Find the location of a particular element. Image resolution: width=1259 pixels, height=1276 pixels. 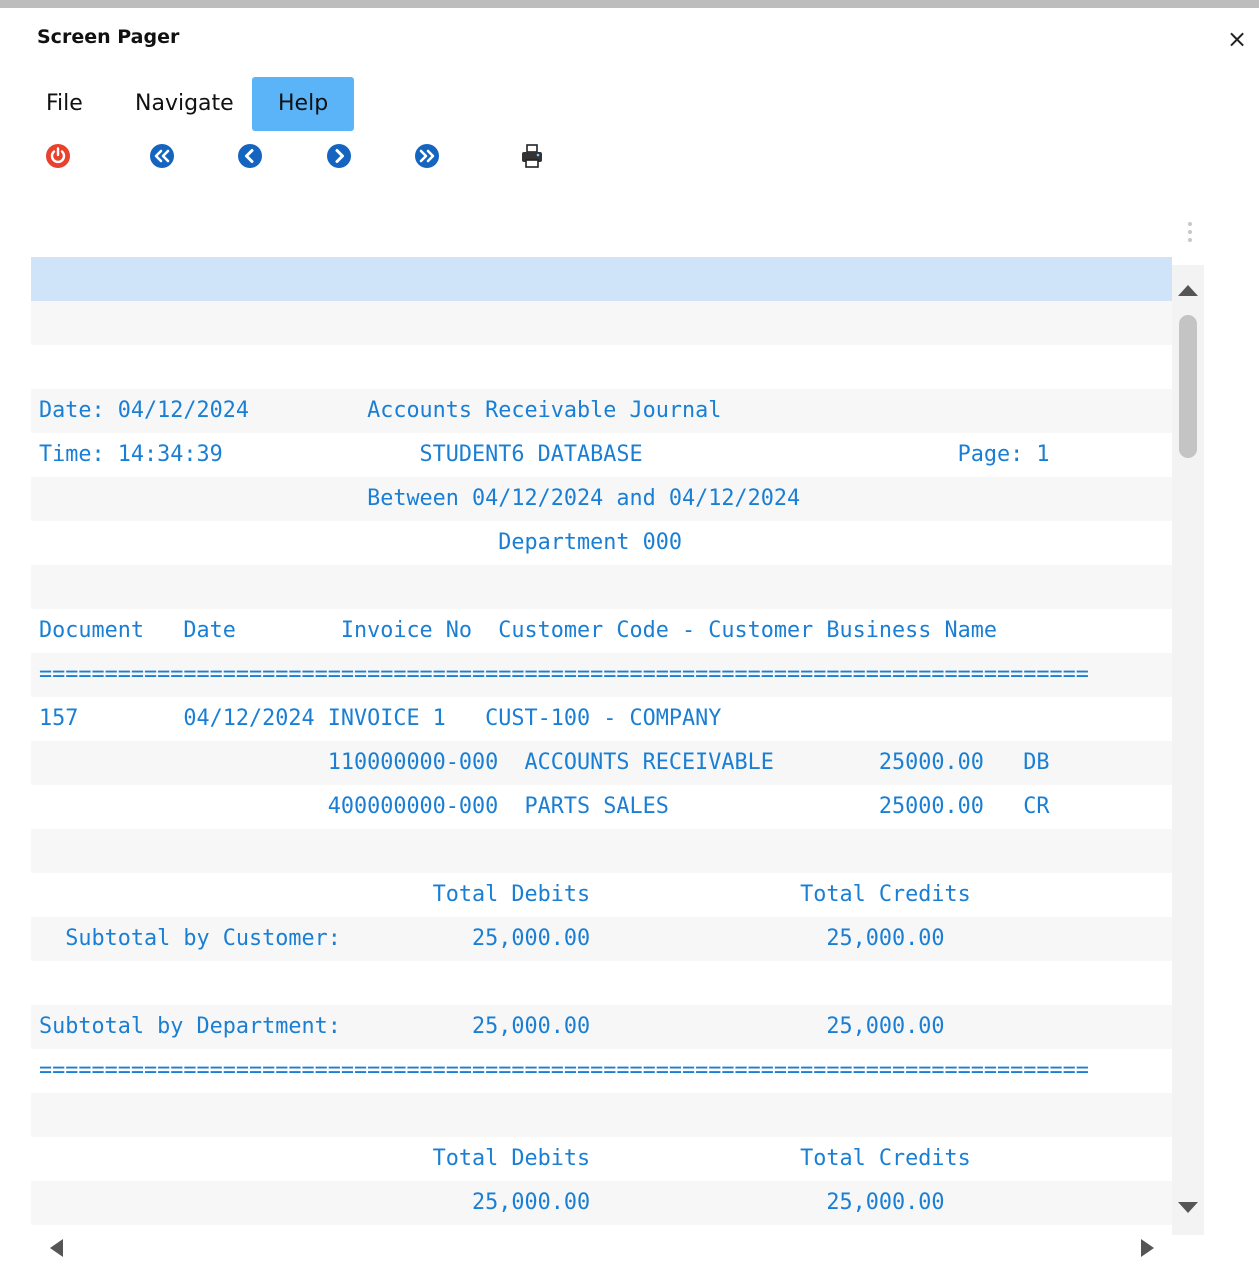

vertical-scroll-thumb is located at coordinates (1188, 386).